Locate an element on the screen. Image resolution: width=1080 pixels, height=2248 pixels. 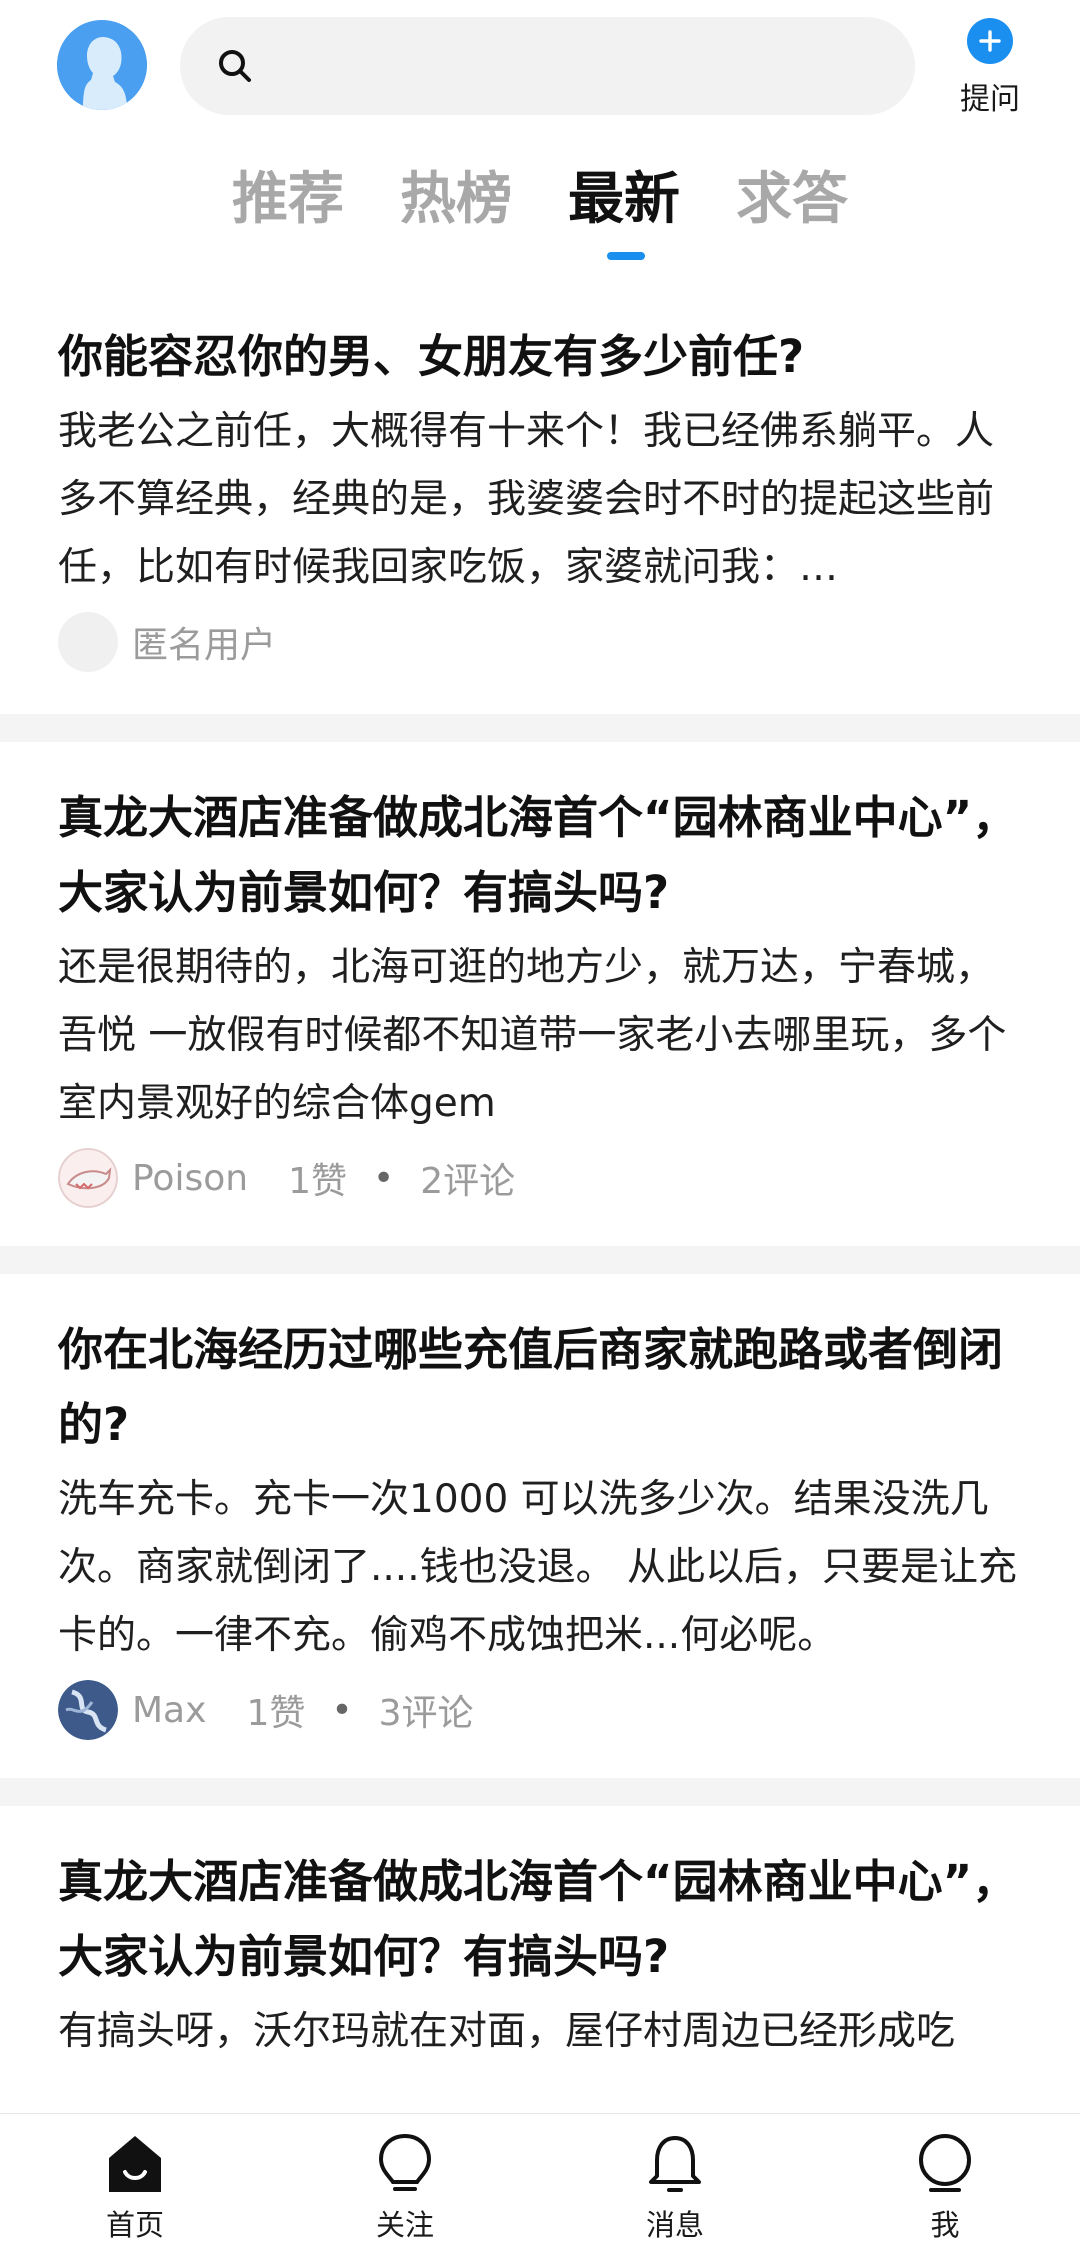
author-name: 匿名用户 is located at coordinates (204, 642).